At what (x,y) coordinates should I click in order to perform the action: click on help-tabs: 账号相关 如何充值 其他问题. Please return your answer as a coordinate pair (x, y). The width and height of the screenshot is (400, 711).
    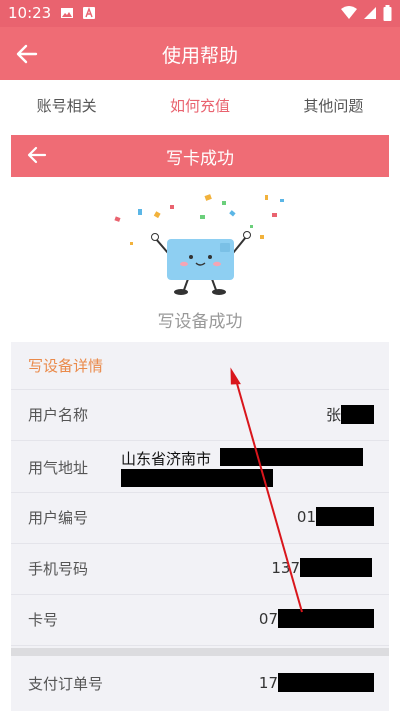
    Looking at the image, I should click on (200, 106).